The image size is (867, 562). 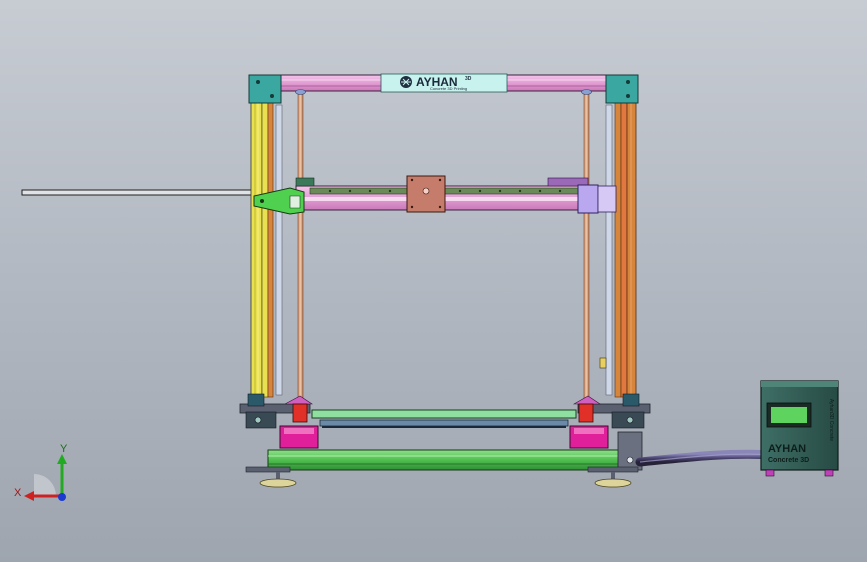 I want to click on axis-triad-icon: Y X, so click(x=41, y=472).